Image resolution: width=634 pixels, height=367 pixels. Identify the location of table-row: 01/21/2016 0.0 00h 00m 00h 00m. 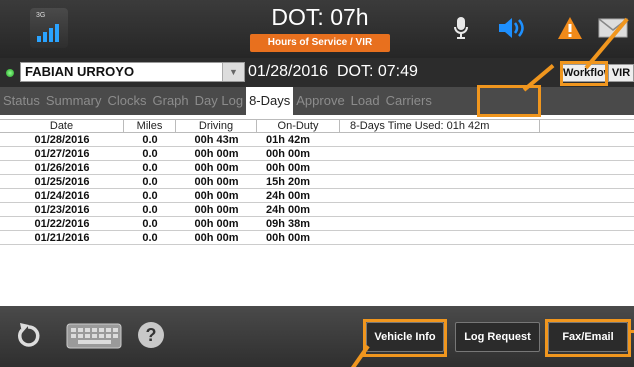
(317, 238).